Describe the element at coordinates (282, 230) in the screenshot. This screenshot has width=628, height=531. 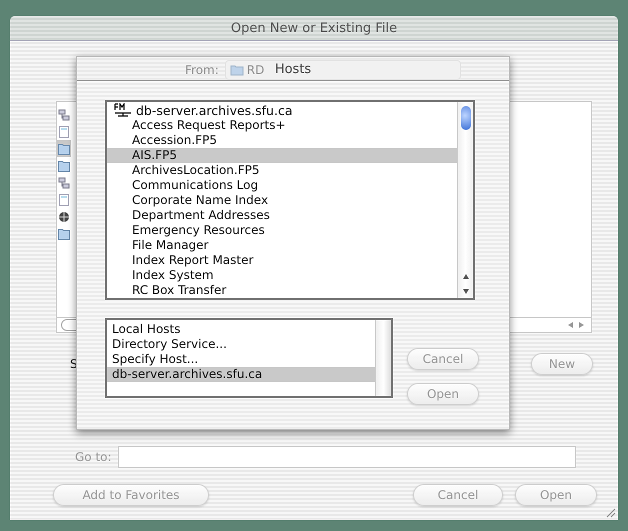
I see `file-item: Emergency Resources` at that location.